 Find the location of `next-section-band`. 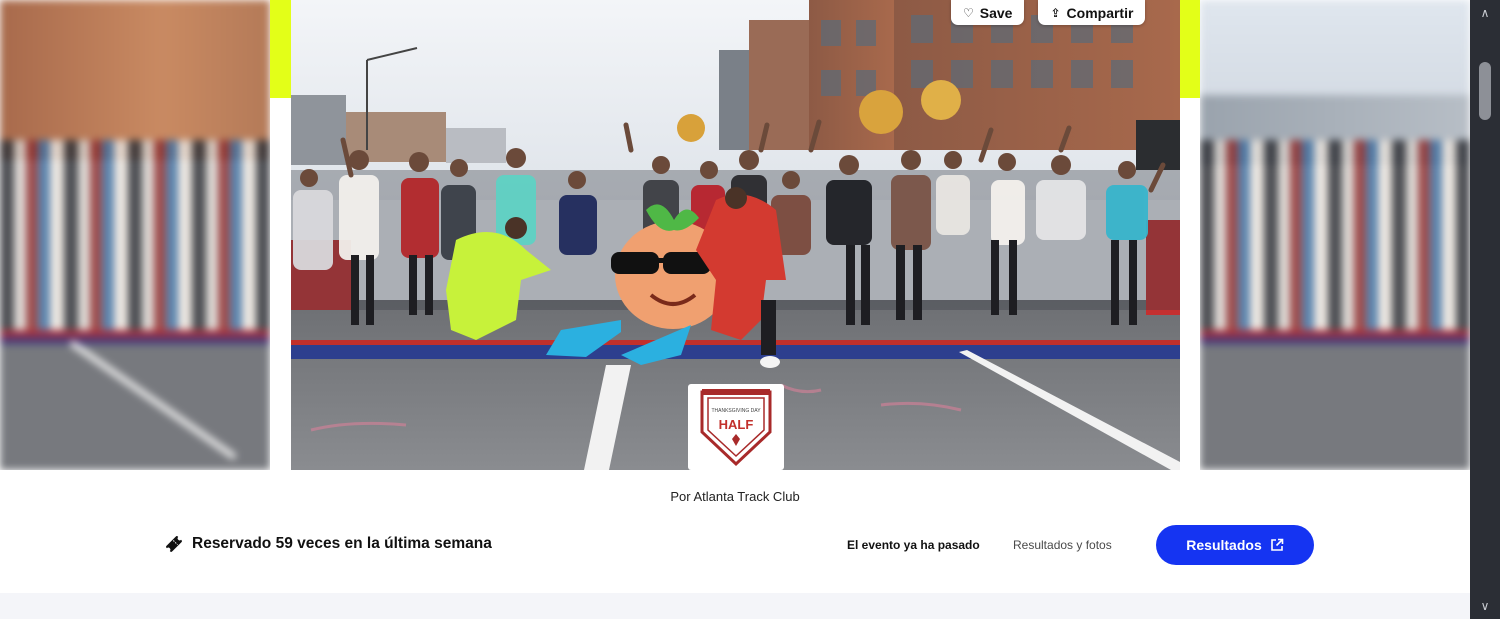

next-section-band is located at coordinates (735, 606).